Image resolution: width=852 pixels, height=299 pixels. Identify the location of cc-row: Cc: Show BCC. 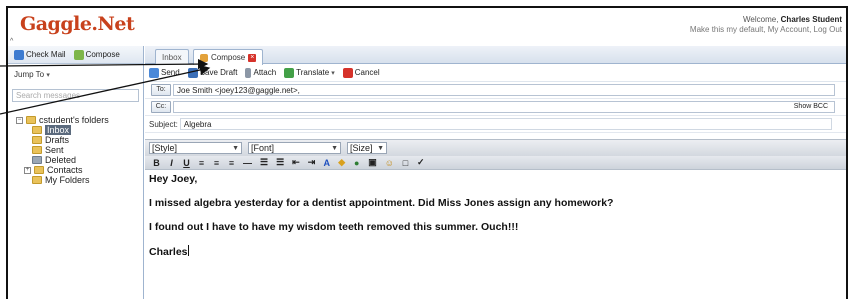
(495, 107).